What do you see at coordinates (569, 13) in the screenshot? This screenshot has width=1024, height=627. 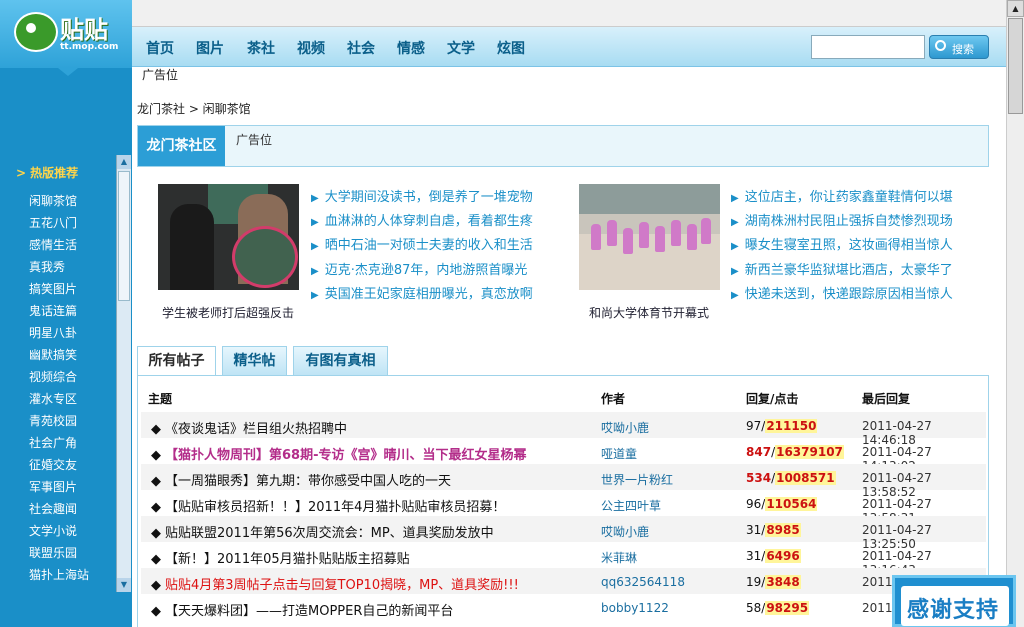 I see `top-strip` at bounding box center [569, 13].